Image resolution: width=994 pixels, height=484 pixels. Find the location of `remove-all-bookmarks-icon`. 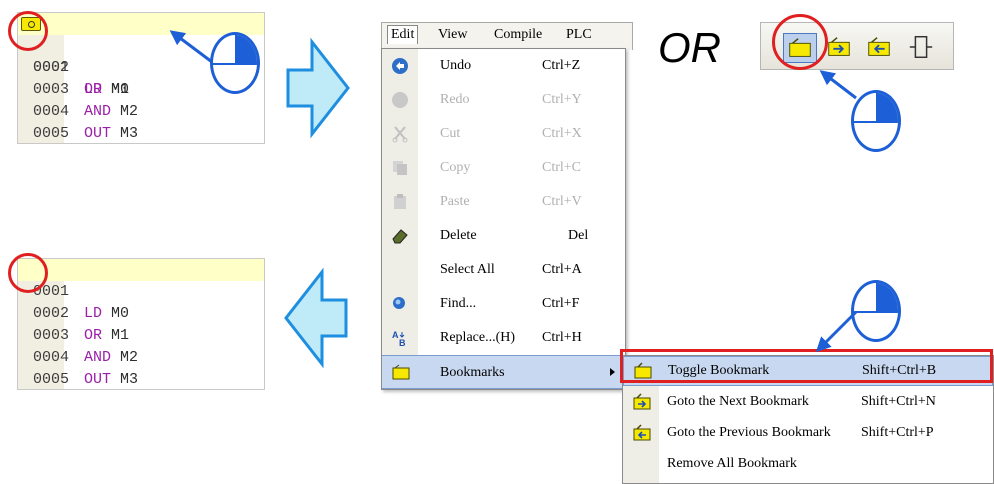

remove-all-bookmarks-icon is located at coordinates (921, 47).